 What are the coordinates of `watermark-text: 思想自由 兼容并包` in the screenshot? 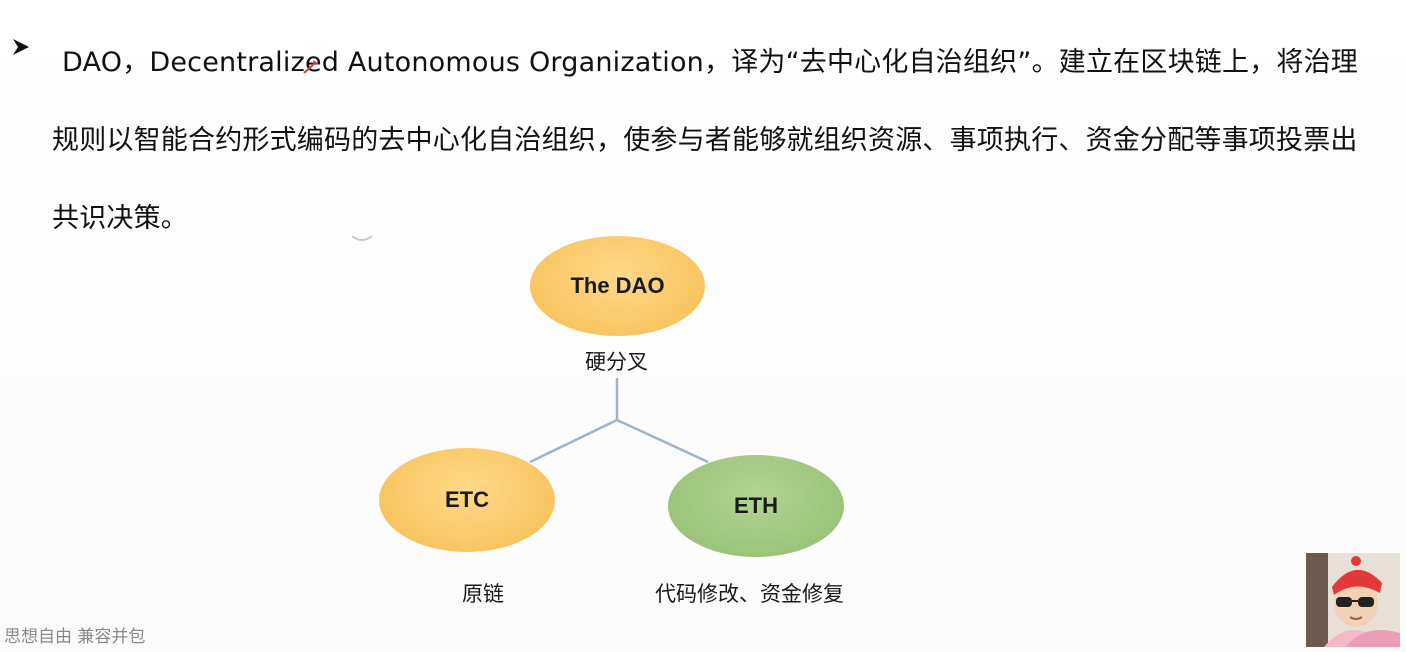 It's located at (75, 637).